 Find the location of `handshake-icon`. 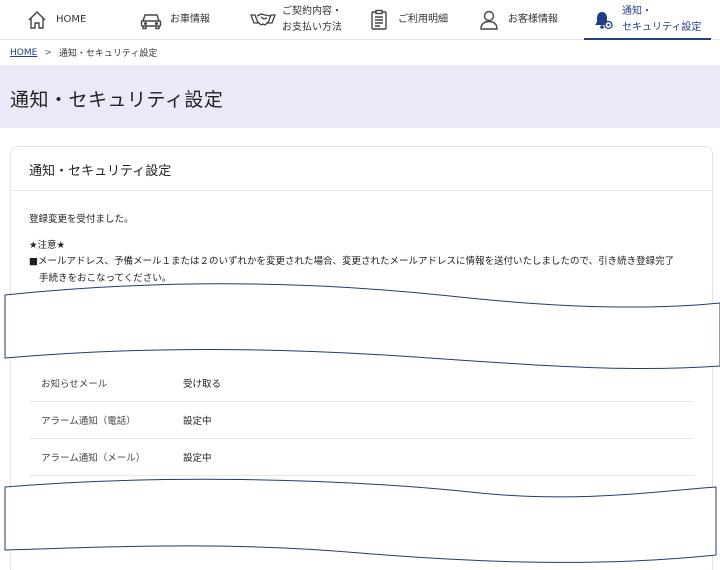

handshake-icon is located at coordinates (263, 20).